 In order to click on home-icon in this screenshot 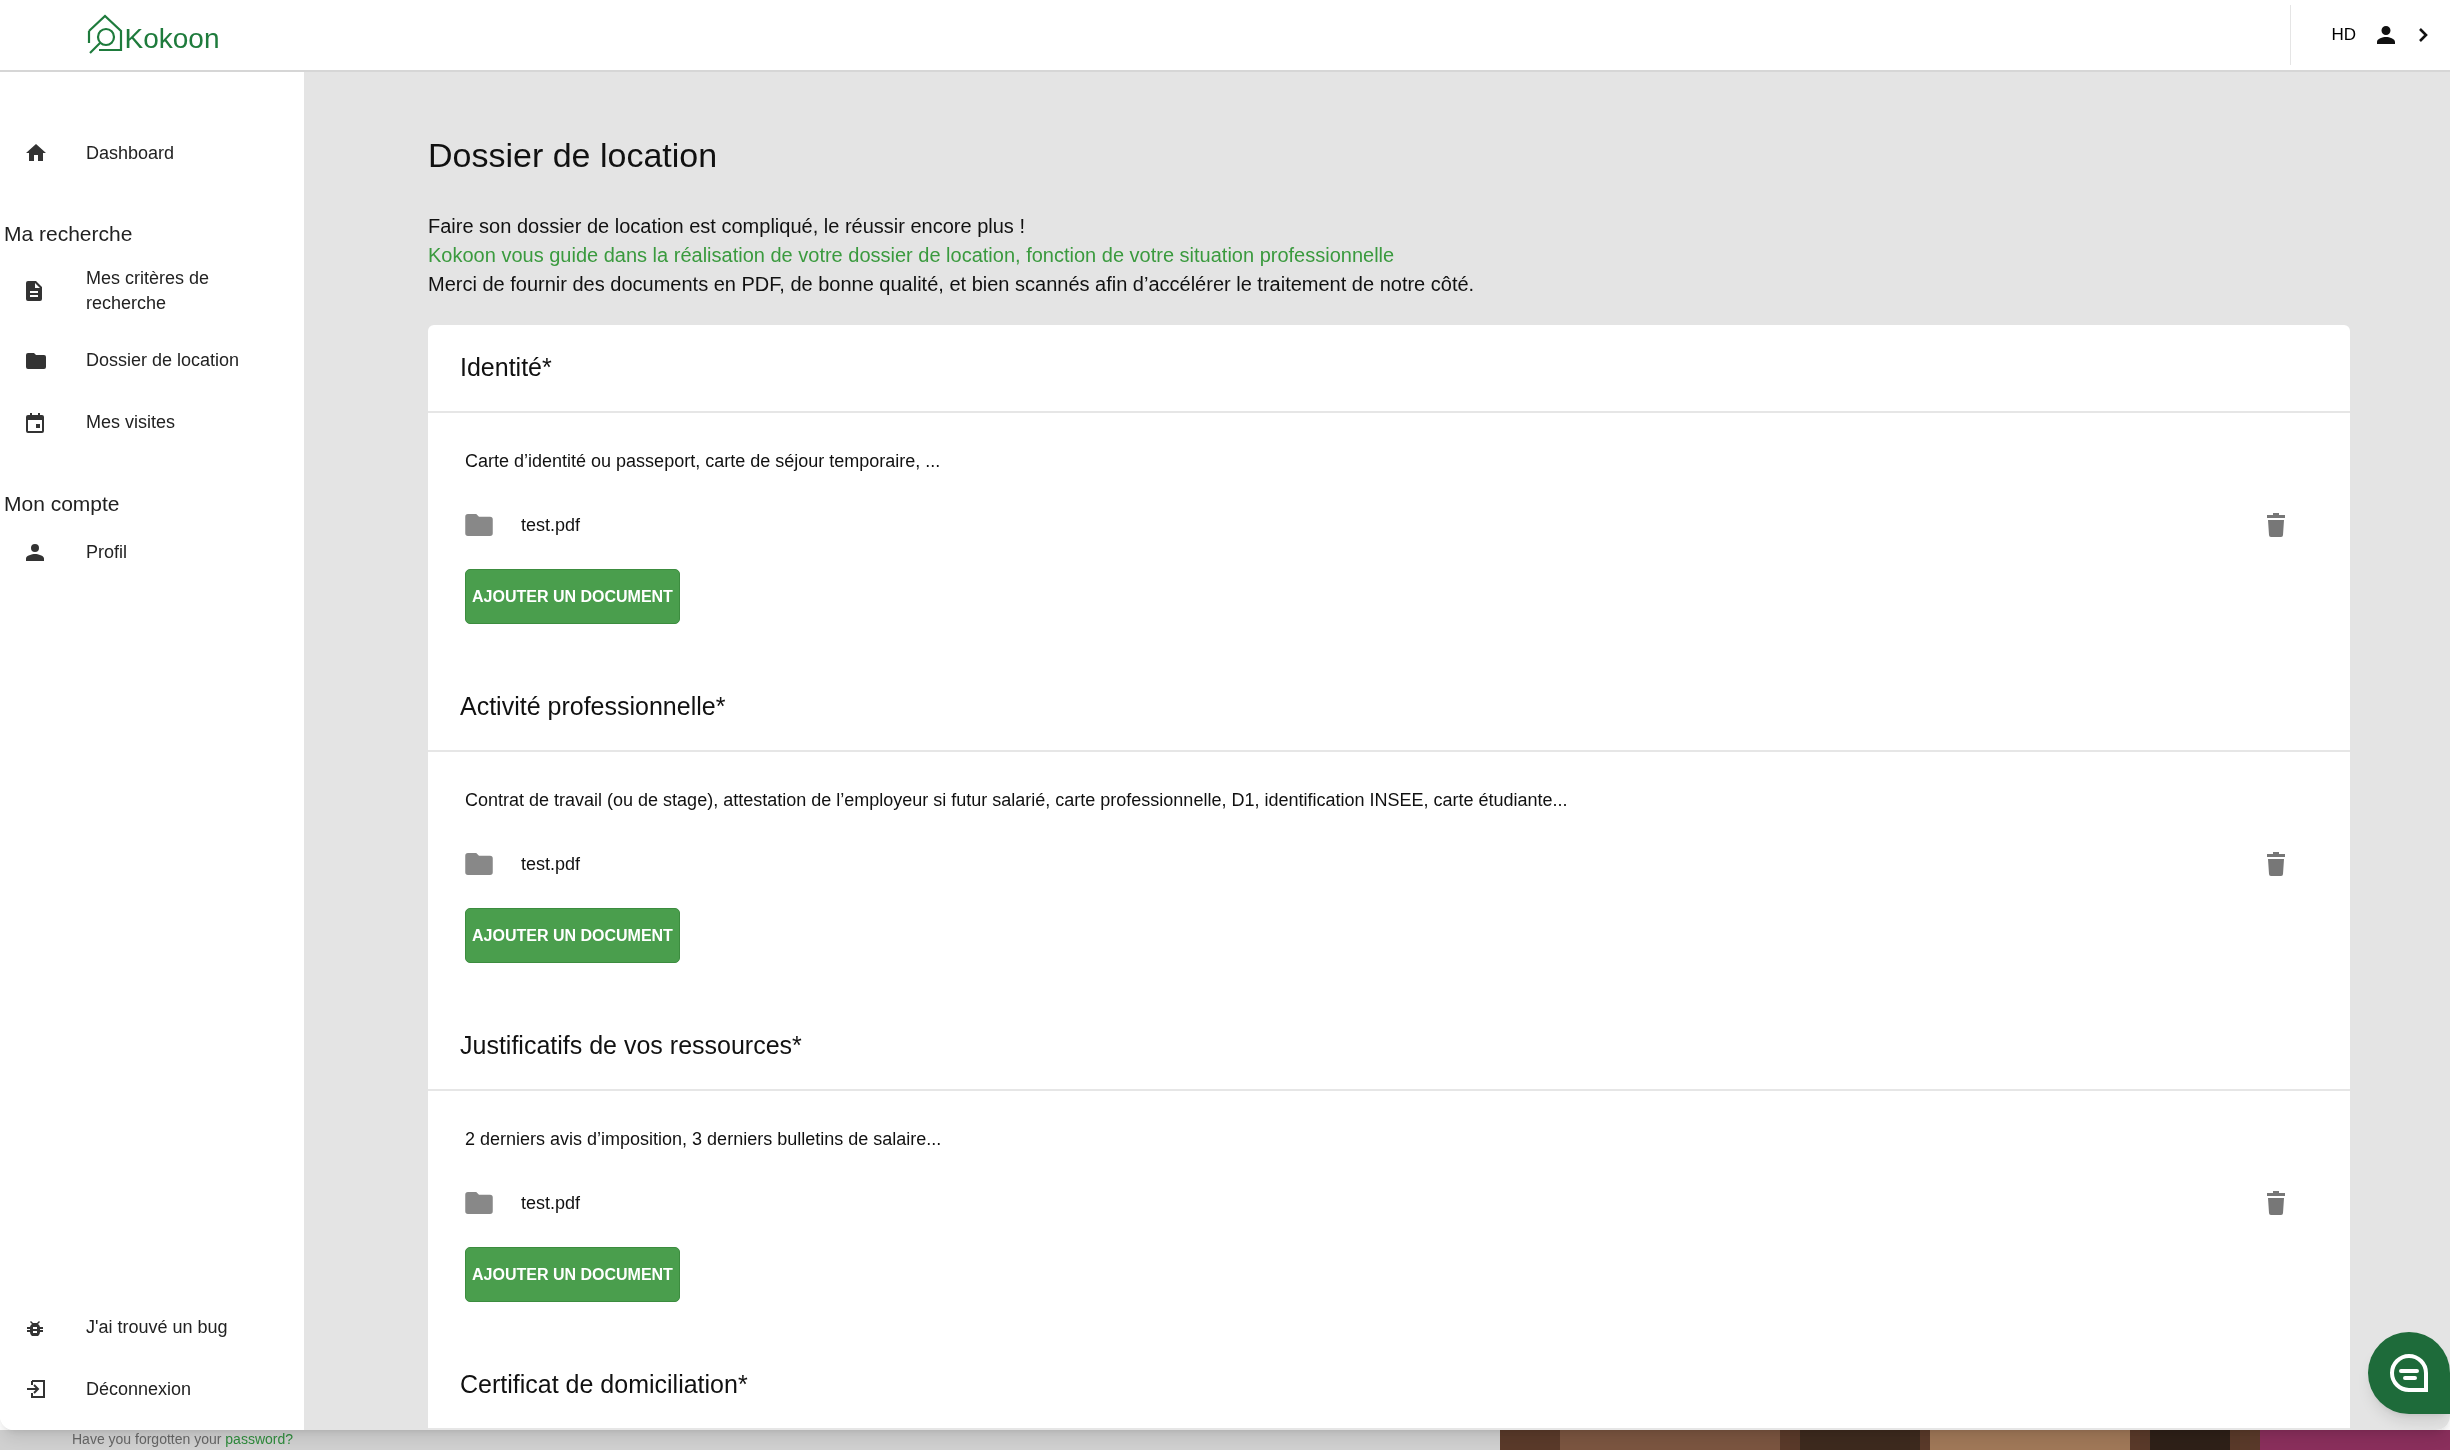, I will do `click(36, 153)`.